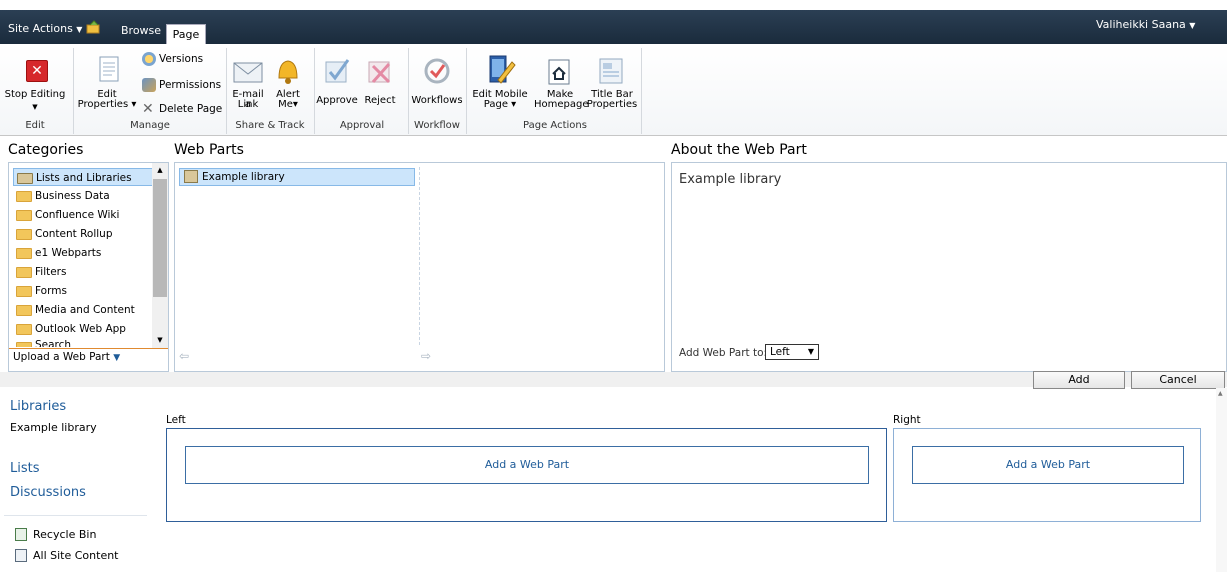 The image size is (1227, 572). I want to click on stop-editing-icon: ✕, so click(37, 71).